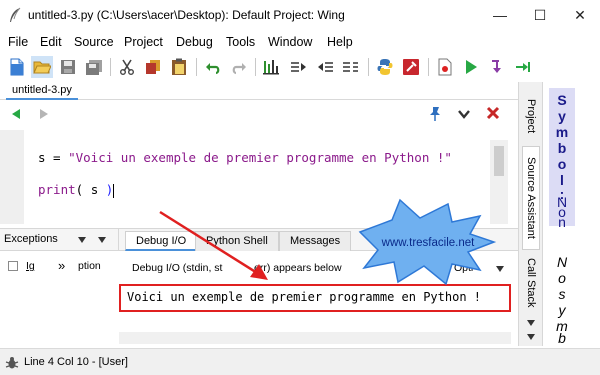 The height and width of the screenshot is (375, 600). Describe the element at coordinates (211, 244) in the screenshot. I see `annotation-arrow` at that location.